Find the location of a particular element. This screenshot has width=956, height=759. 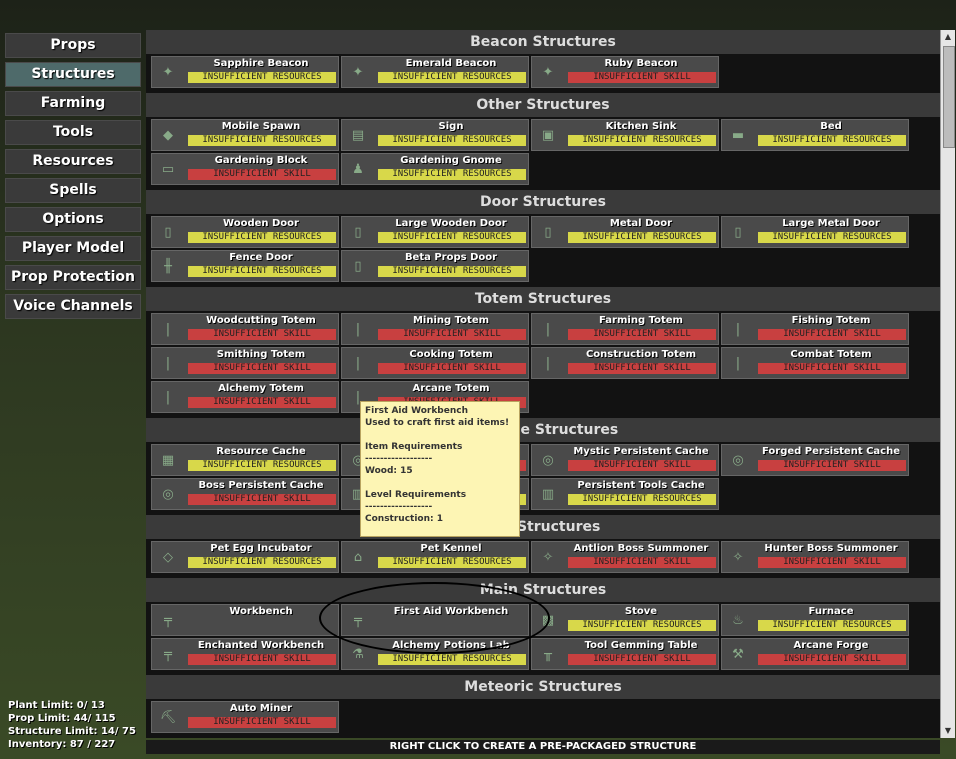

structure-card: ▯ Large Metal Door INSUFFICIENT RESOURCES is located at coordinates (815, 232).